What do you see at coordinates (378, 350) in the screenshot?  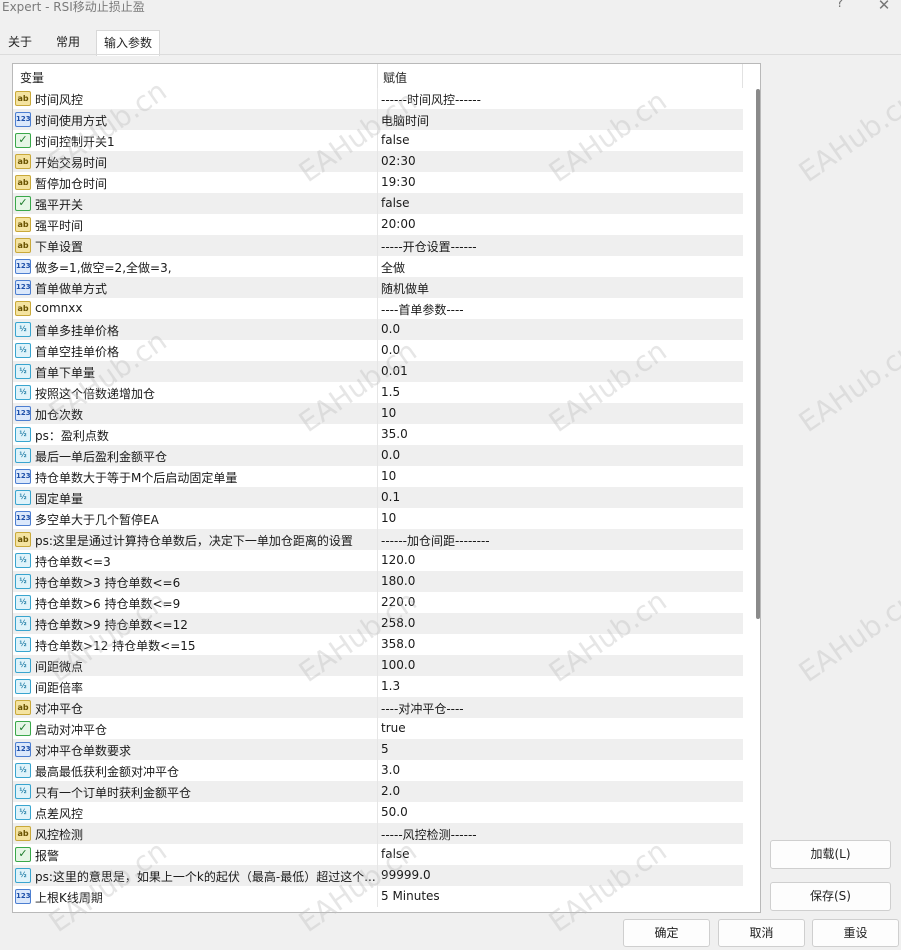 I see `table-row: ½ 首单空挂单价格 0.0` at bounding box center [378, 350].